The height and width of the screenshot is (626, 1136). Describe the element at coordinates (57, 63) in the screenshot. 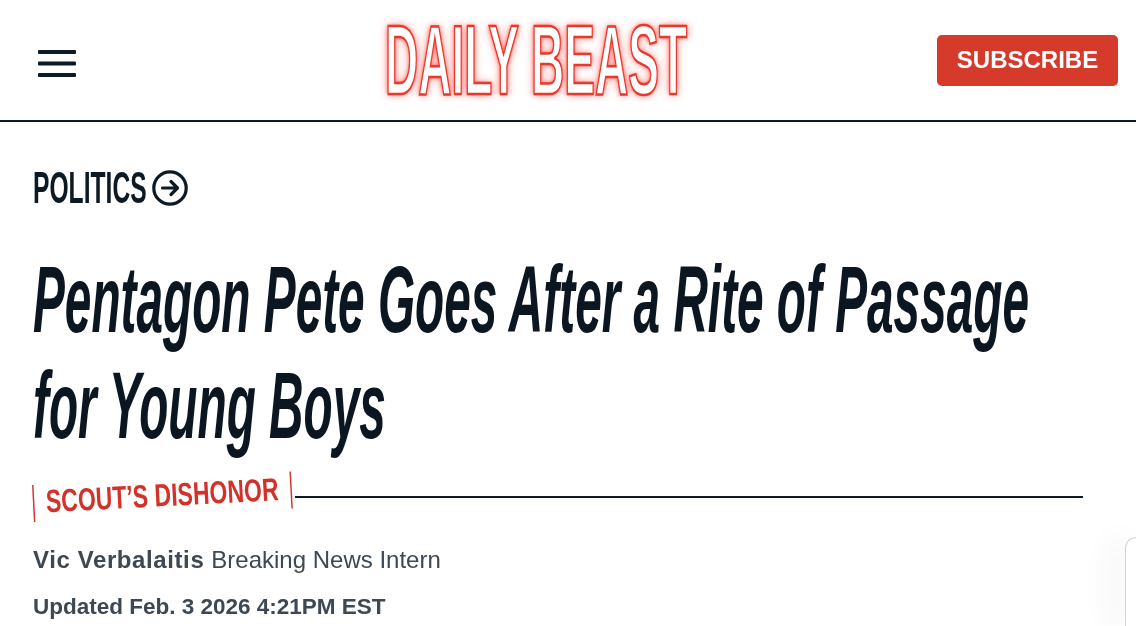

I see `menu-icon` at that location.